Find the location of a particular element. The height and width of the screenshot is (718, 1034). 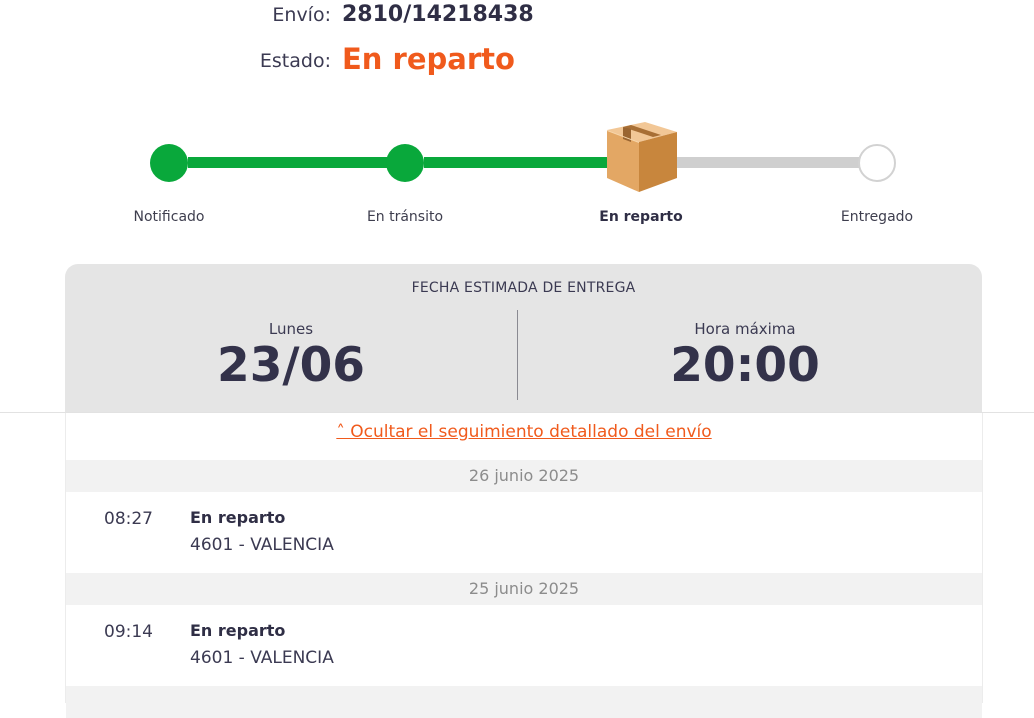

package-box-icon is located at coordinates (642, 157).